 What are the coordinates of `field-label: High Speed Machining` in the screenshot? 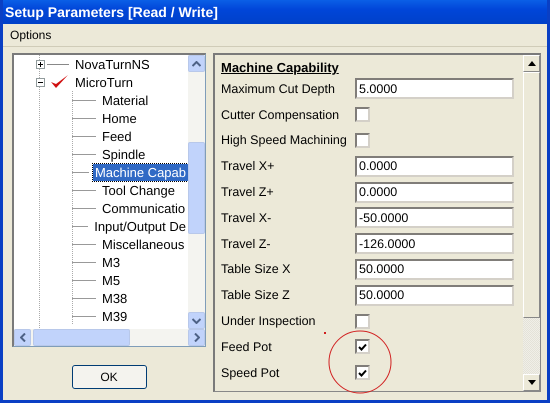 It's located at (284, 140).